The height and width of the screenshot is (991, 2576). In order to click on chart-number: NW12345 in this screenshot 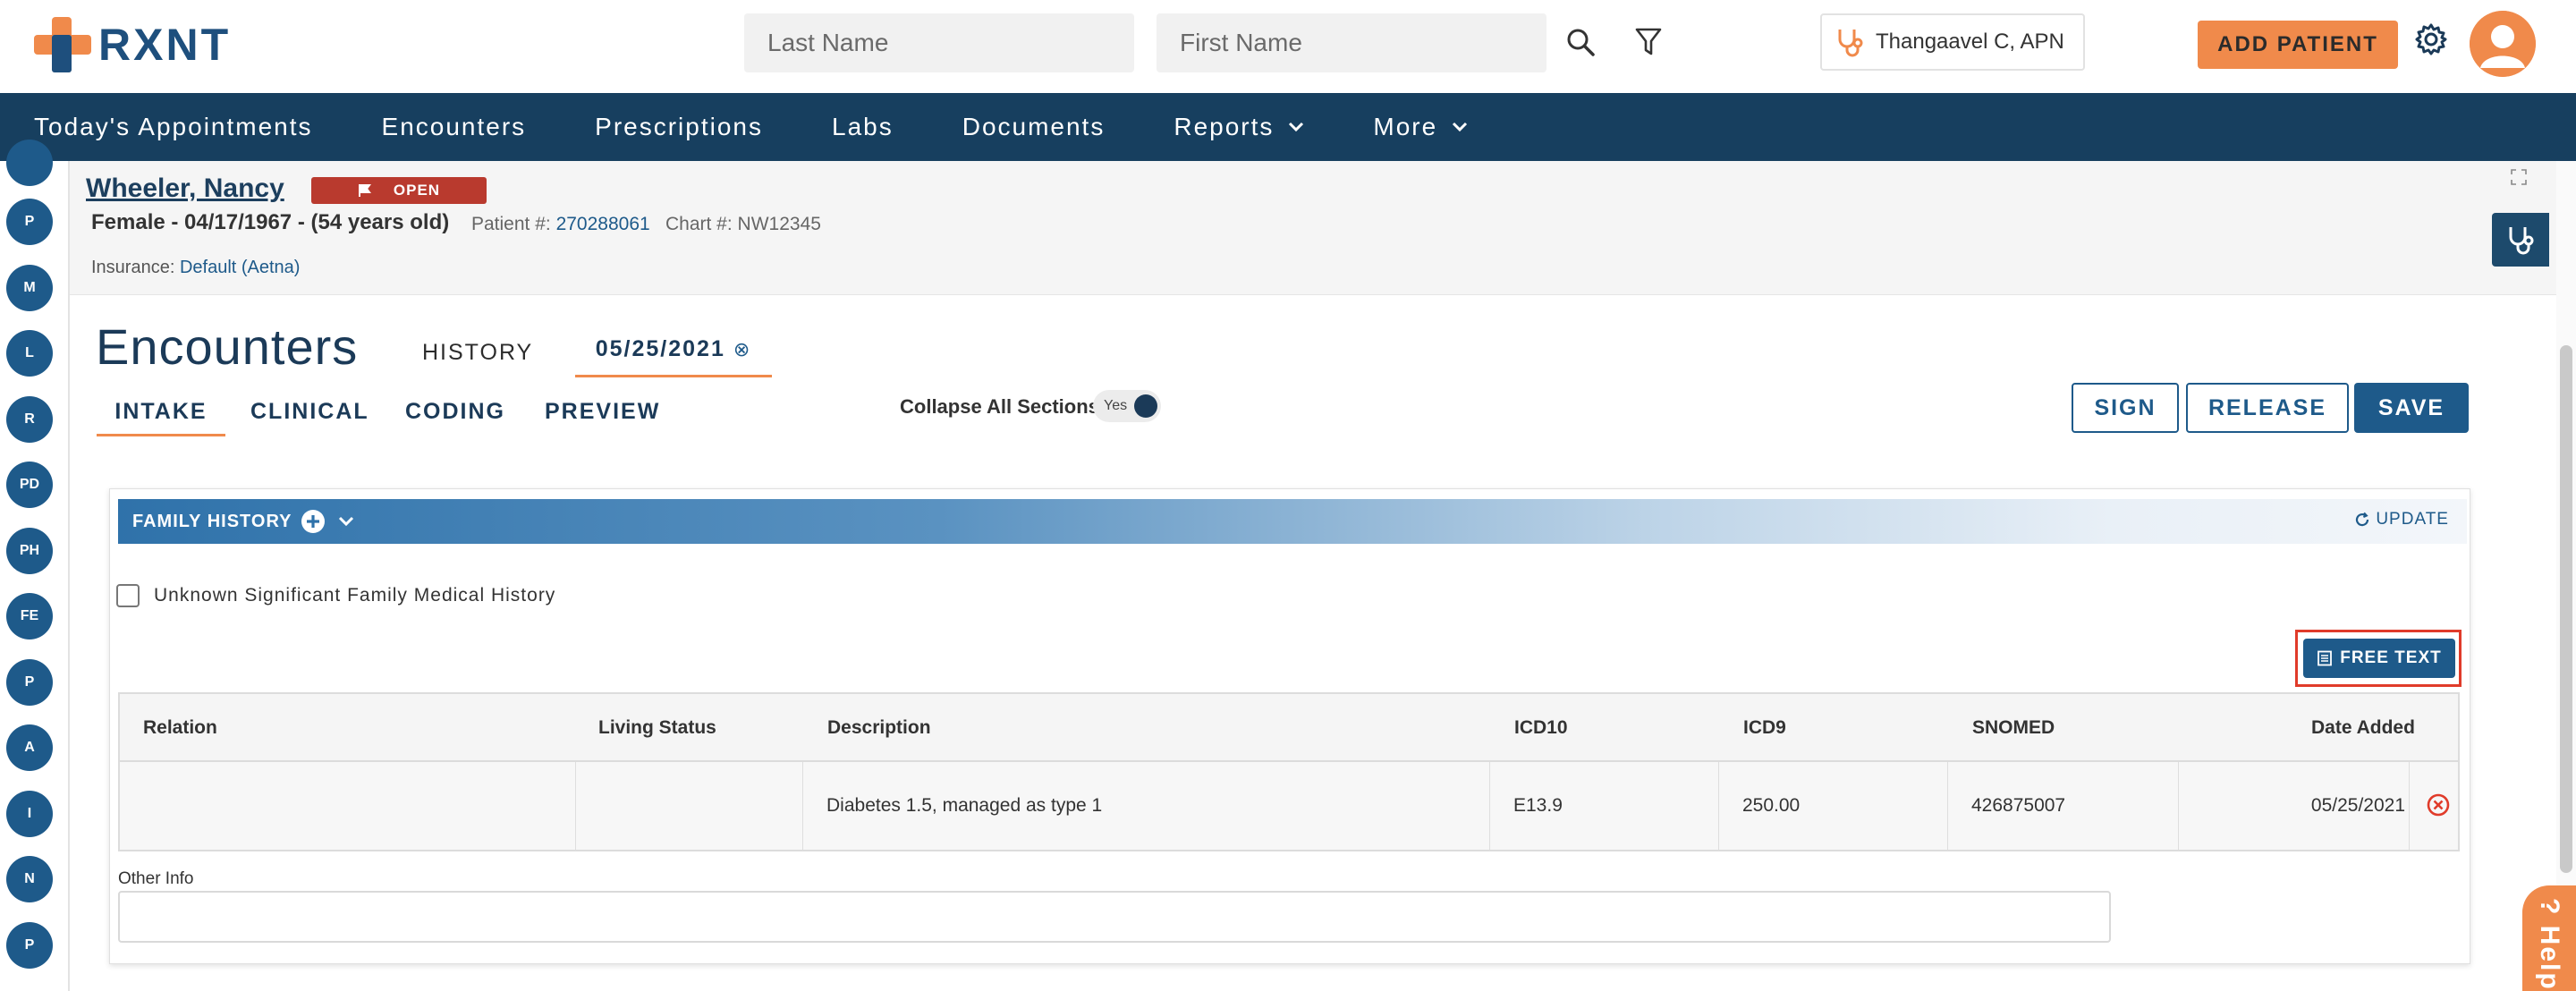, I will do `click(779, 224)`.